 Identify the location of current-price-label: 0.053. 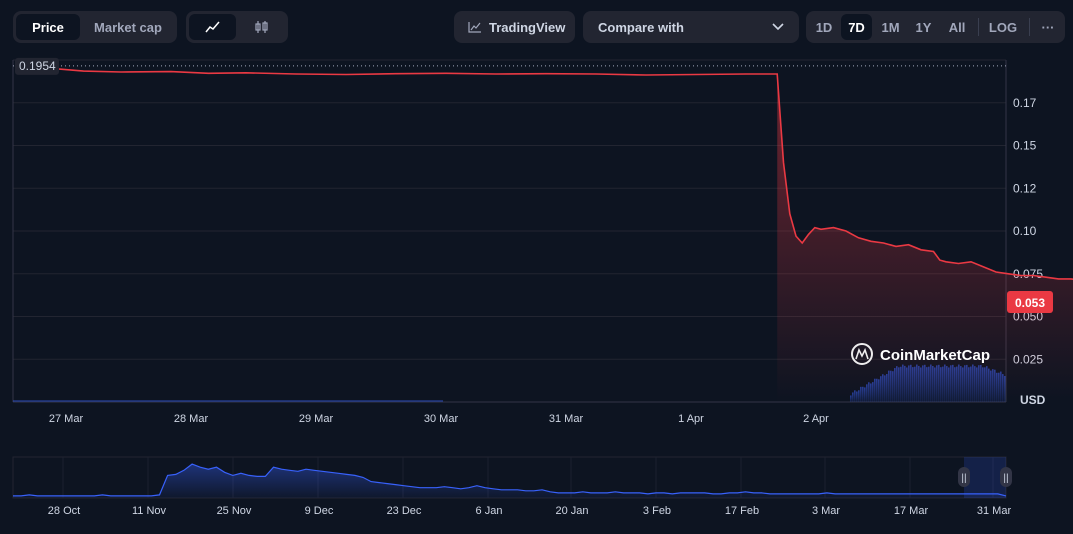
(1030, 303).